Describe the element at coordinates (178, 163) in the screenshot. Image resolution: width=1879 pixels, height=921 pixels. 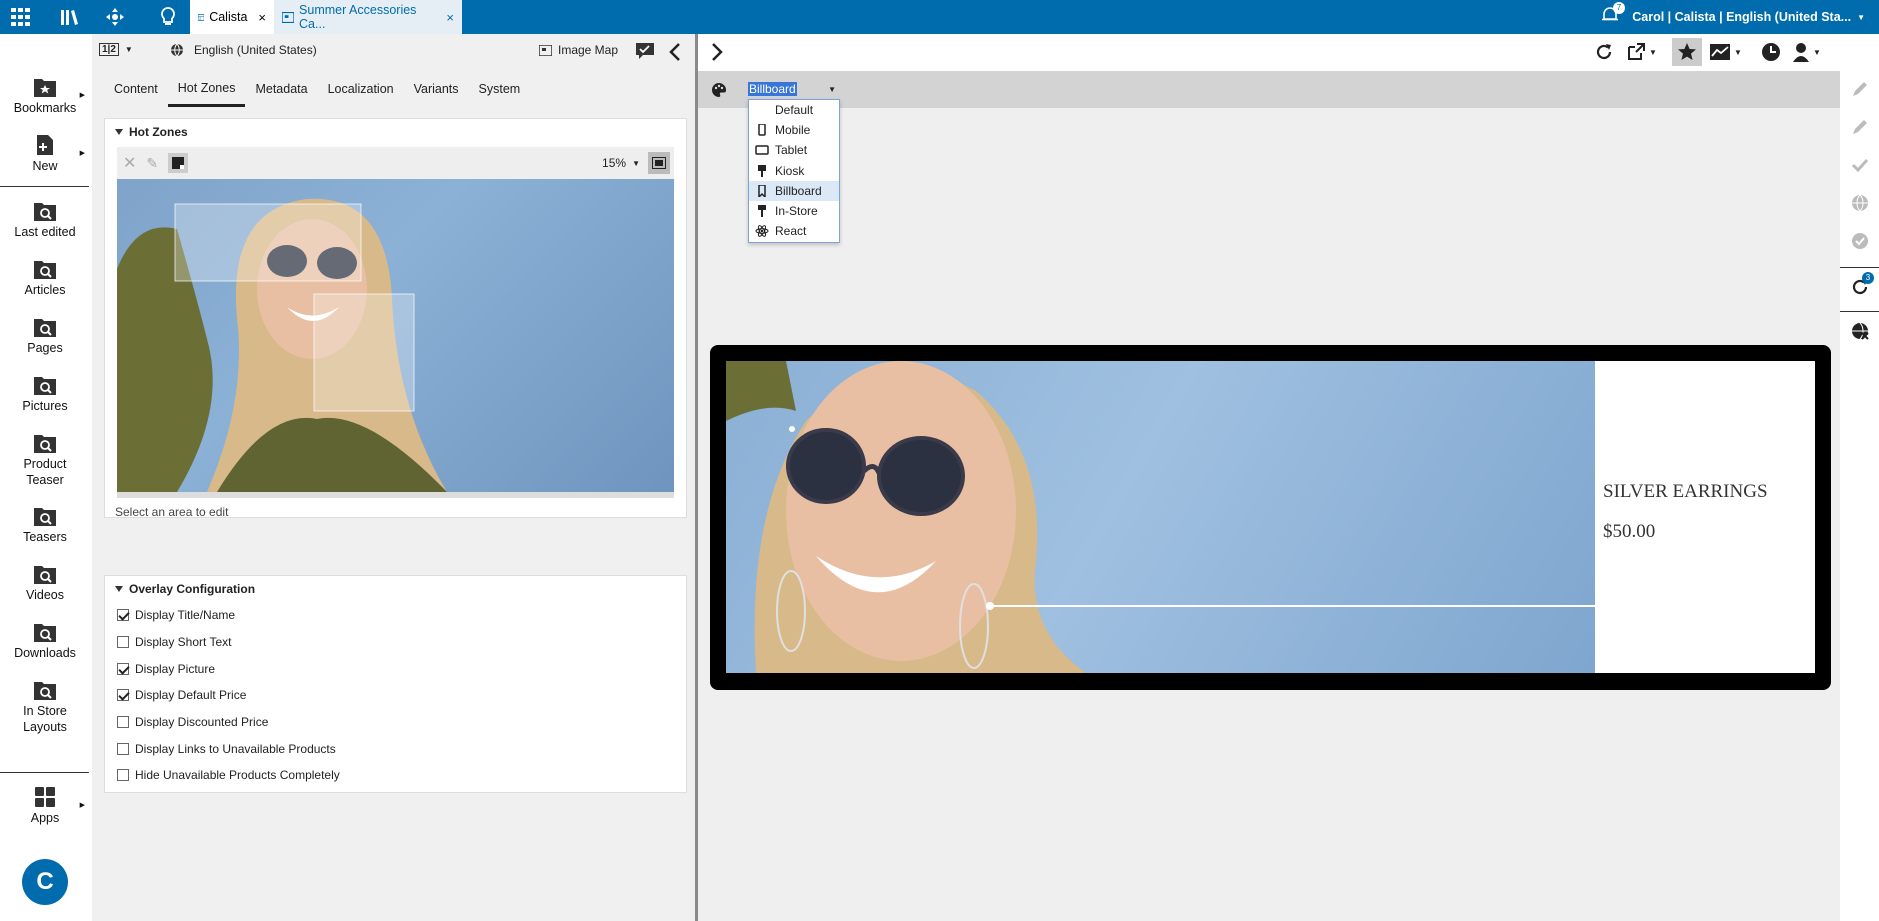
I see `add-hotzone-icon` at that location.